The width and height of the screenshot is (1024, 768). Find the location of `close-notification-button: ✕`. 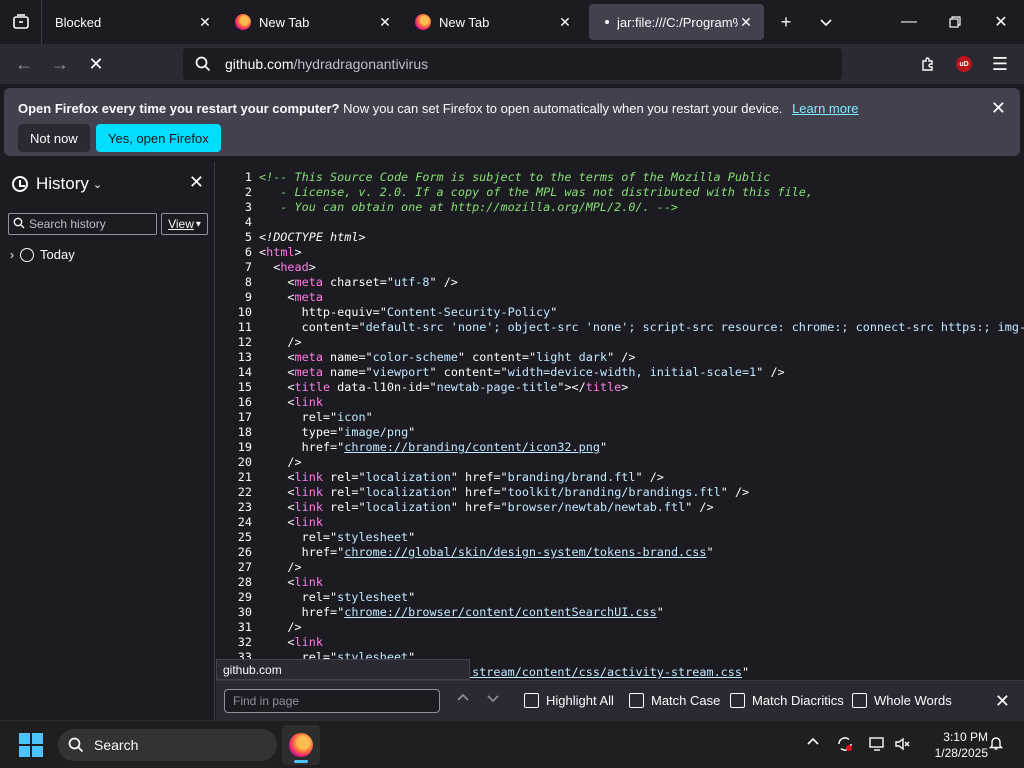

close-notification-button: ✕ is located at coordinates (998, 108).